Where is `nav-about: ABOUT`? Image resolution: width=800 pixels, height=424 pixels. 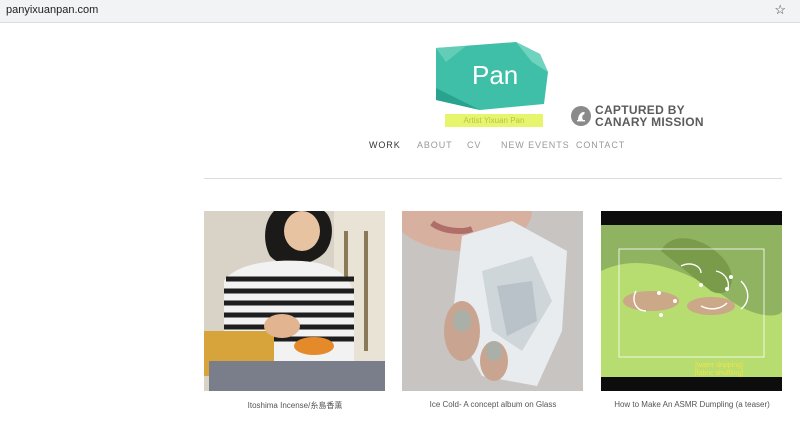 nav-about: ABOUT is located at coordinates (435, 145).